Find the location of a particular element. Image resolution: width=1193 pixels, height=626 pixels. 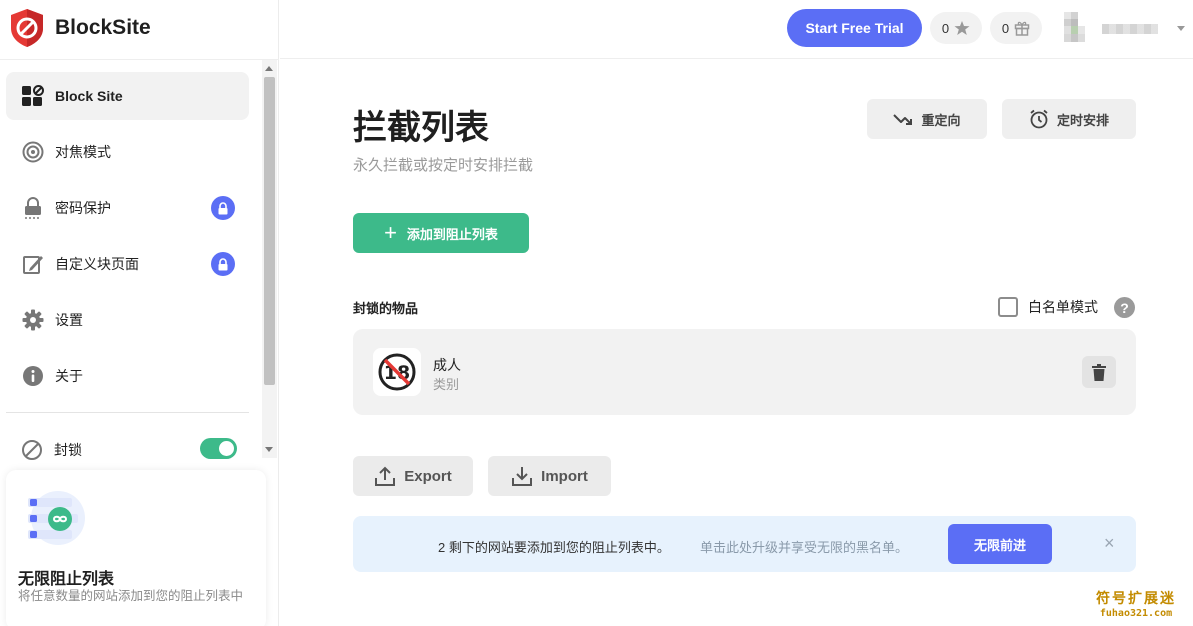

block-site-icon is located at coordinates (33, 96).